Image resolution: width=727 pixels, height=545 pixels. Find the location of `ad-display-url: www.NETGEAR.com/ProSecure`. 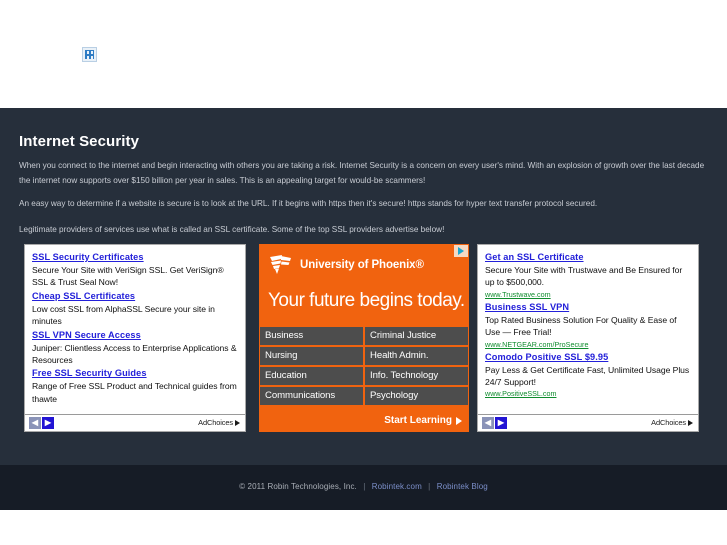

ad-display-url: www.NETGEAR.com/ProSecure is located at coordinates (588, 344).